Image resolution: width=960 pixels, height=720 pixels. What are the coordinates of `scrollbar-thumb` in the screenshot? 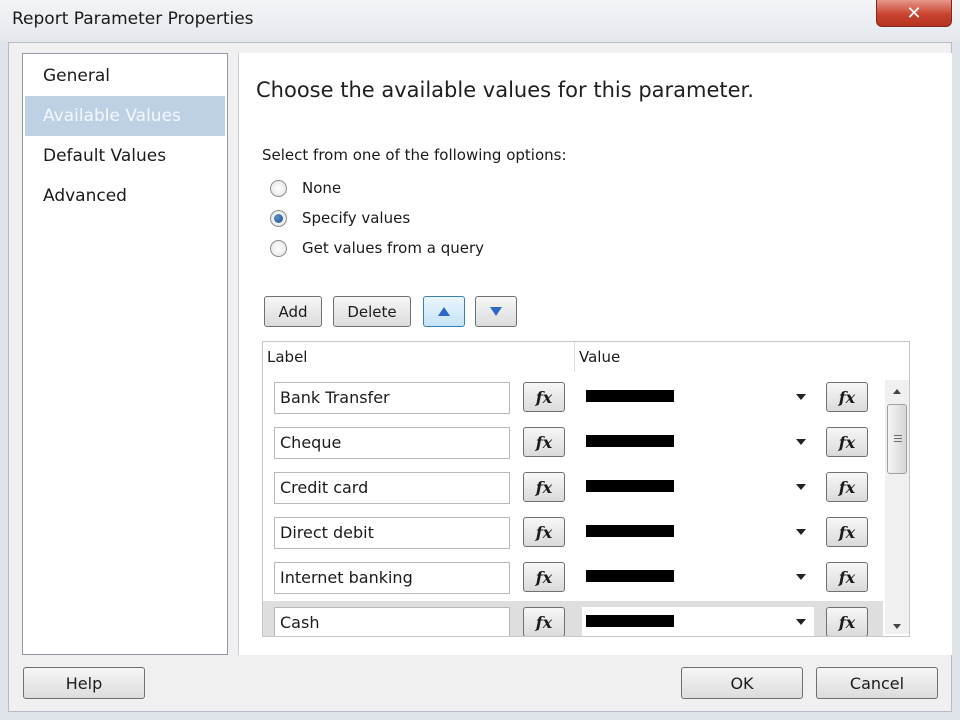 It's located at (897, 439).